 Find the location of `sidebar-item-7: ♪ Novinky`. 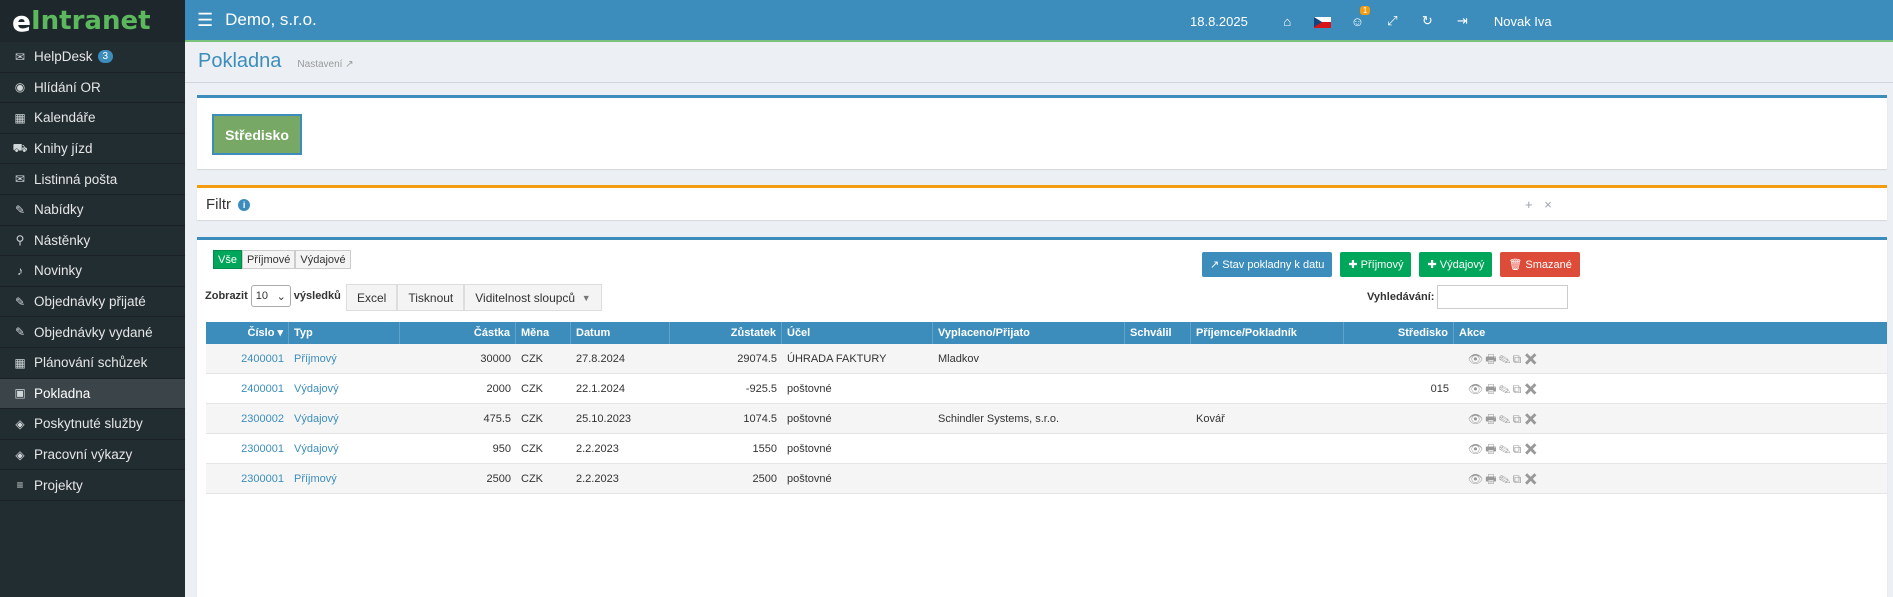

sidebar-item-7: ♪ Novinky is located at coordinates (92, 271).